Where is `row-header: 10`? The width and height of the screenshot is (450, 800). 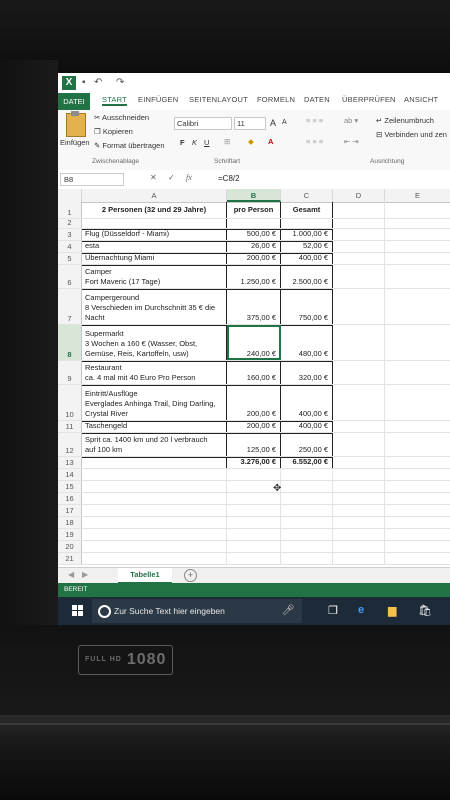 row-header: 10 is located at coordinates (70, 402).